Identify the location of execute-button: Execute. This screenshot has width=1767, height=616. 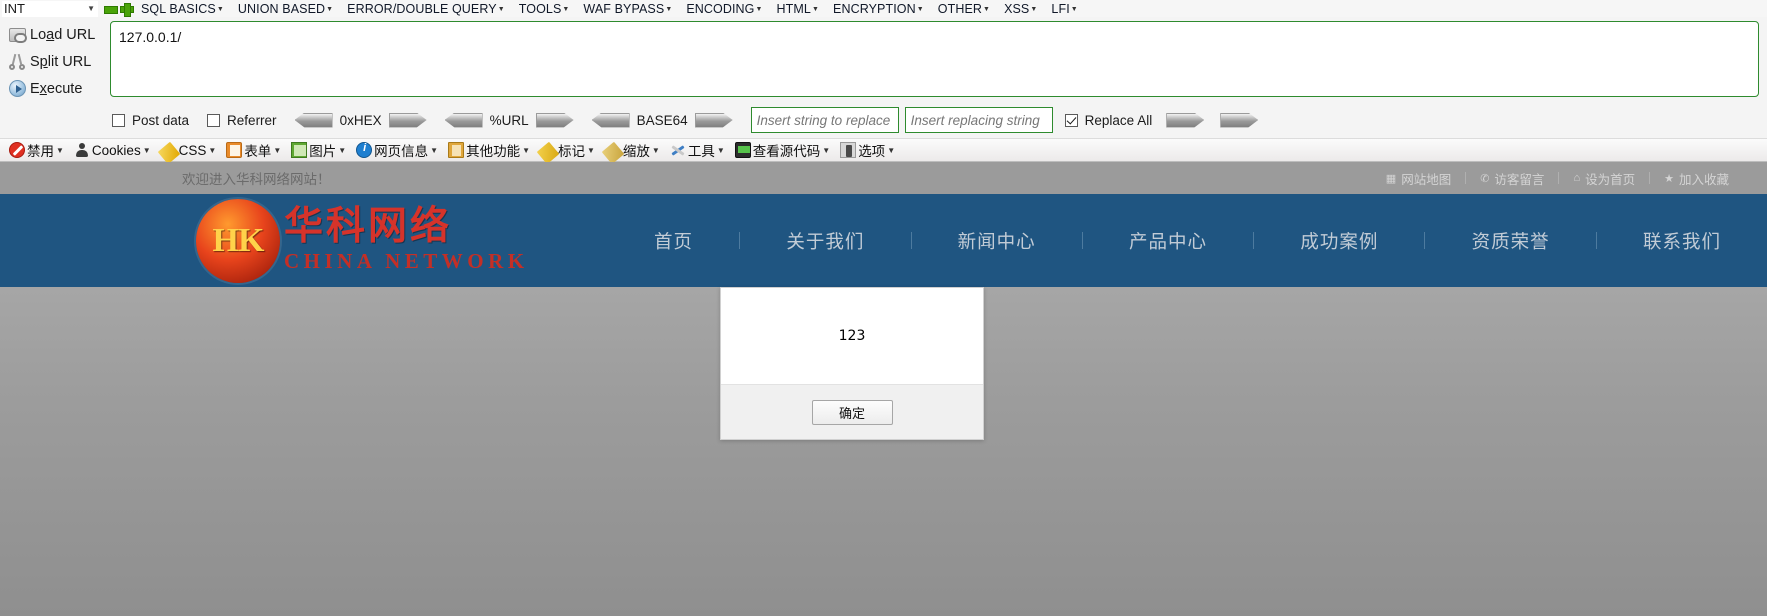
(57, 88).